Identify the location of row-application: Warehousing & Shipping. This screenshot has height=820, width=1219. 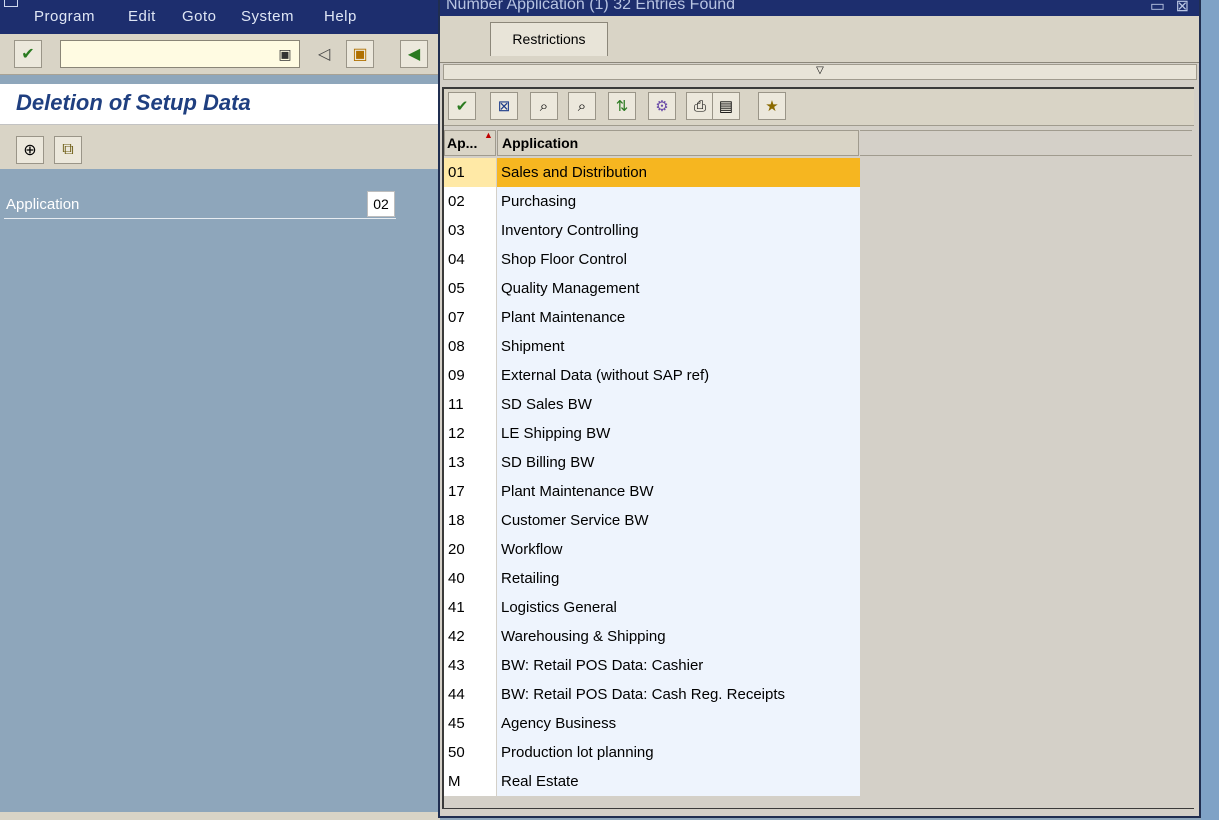
(678, 636).